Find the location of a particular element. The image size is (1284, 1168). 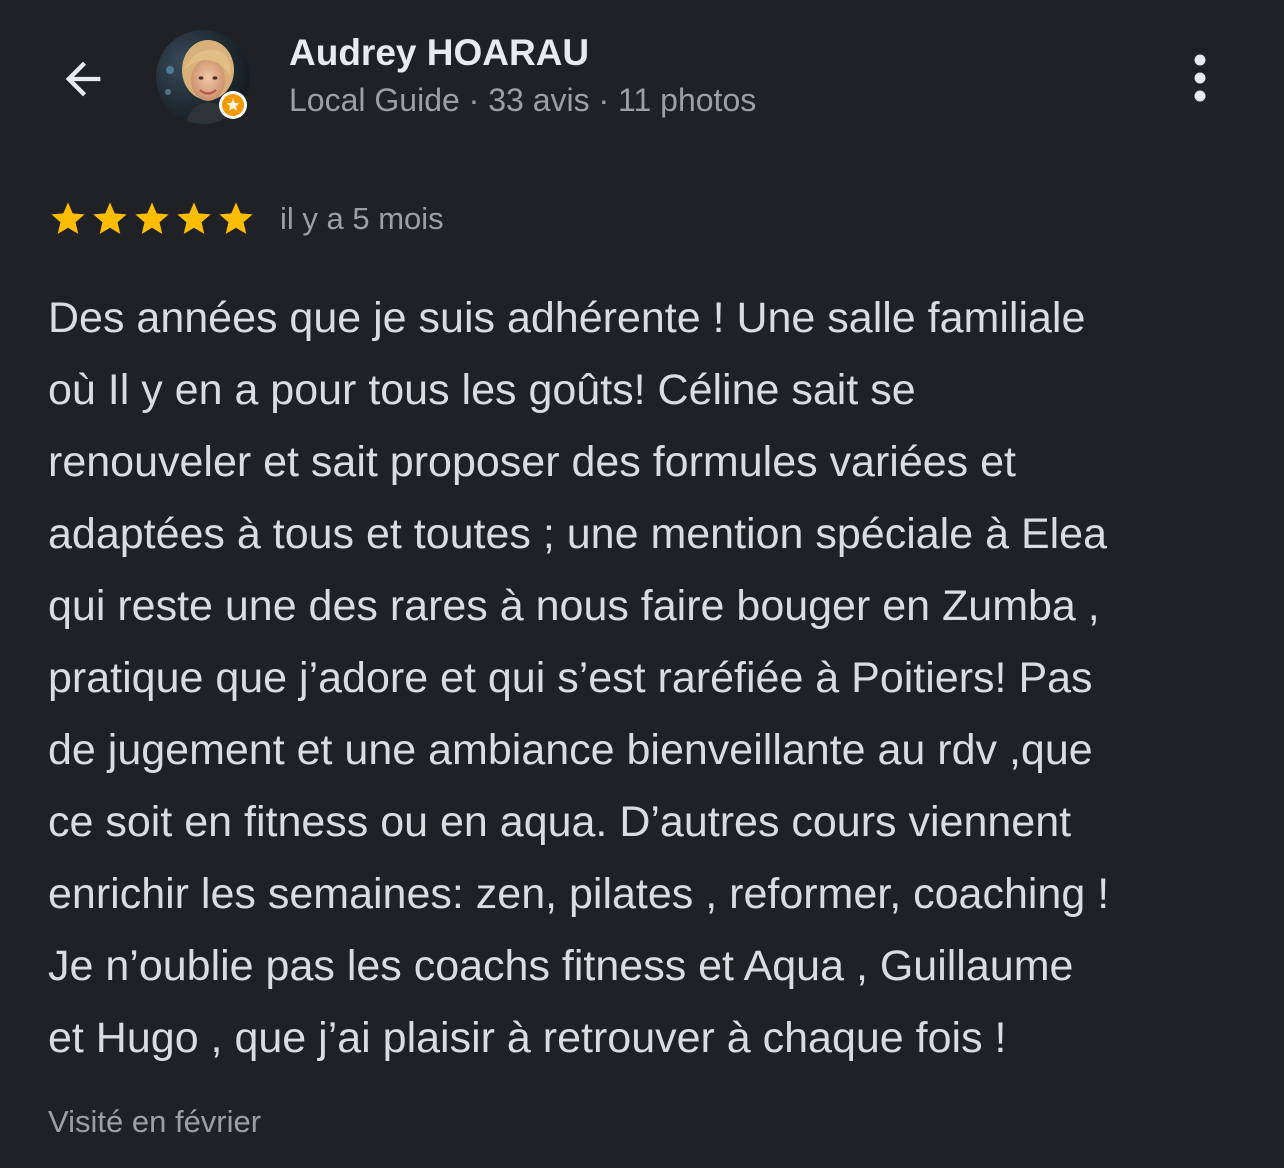

review-date: il y a 5 mois is located at coordinates (362, 218).